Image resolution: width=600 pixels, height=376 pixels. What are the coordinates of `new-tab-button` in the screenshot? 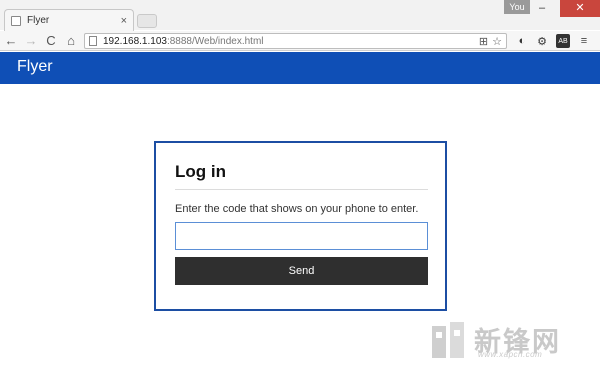 It's located at (147, 21).